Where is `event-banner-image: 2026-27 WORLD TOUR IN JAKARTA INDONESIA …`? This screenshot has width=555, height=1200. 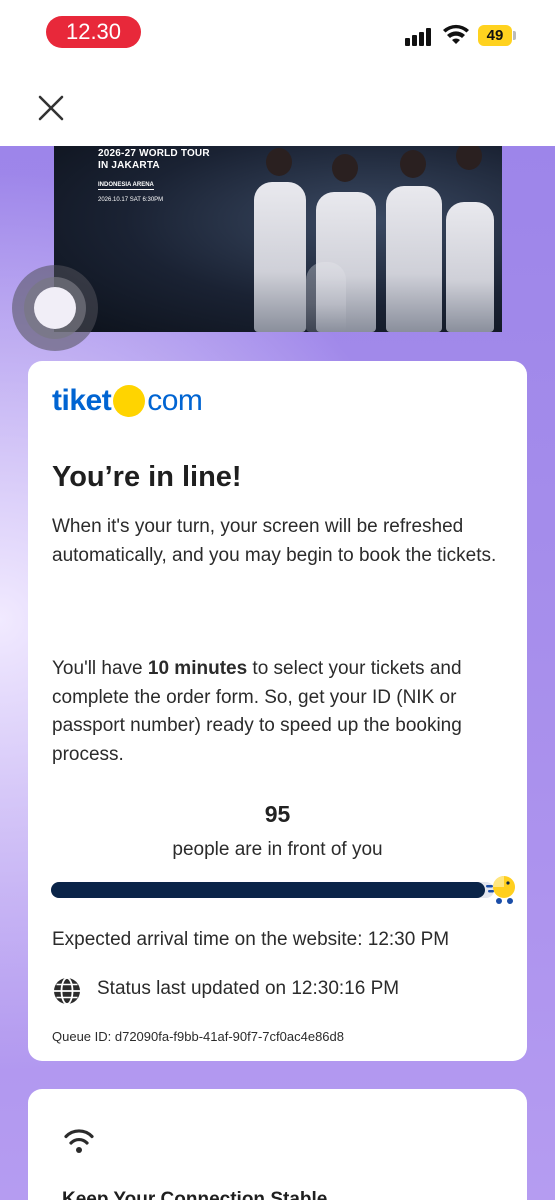 event-banner-image: 2026-27 WORLD TOUR IN JAKARTA INDONESIA … is located at coordinates (278, 239).